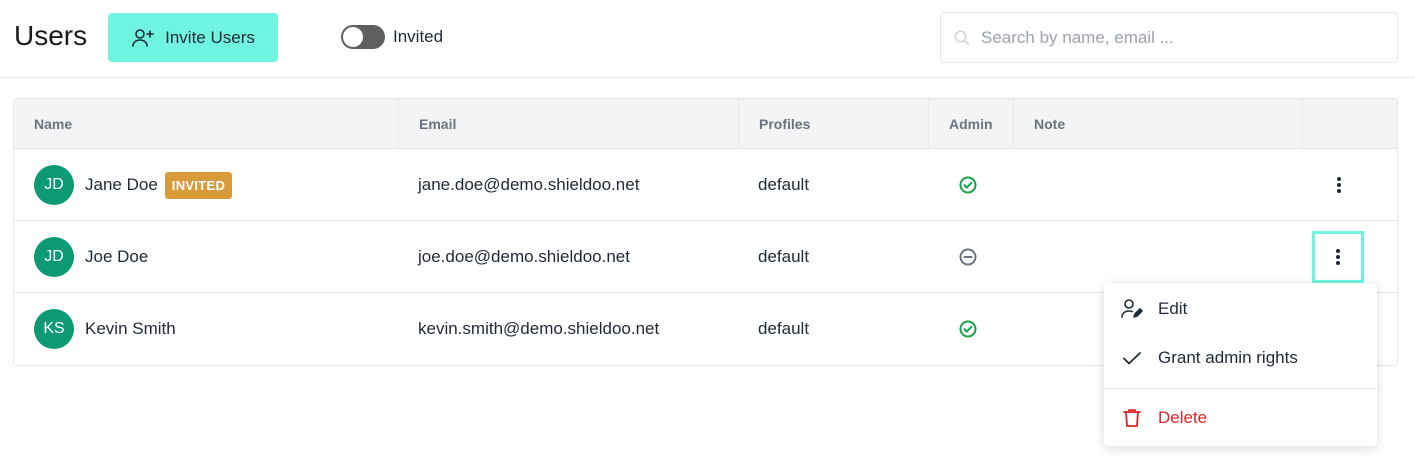  What do you see at coordinates (210, 37) in the screenshot?
I see `invite-users-label: Invite Users` at bounding box center [210, 37].